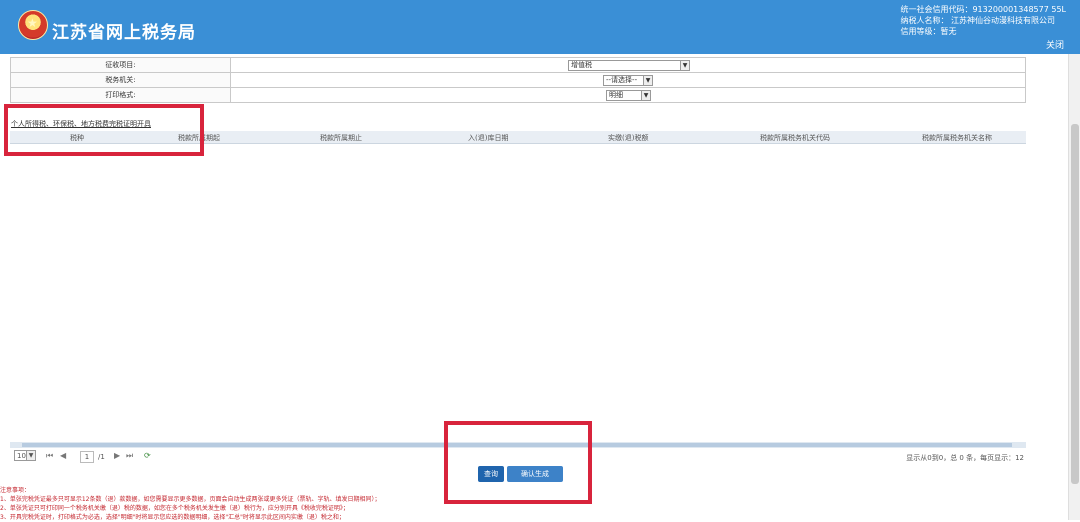  Describe the element at coordinates (147, 455) in the screenshot. I see `refresh-icon: ⟳` at that location.